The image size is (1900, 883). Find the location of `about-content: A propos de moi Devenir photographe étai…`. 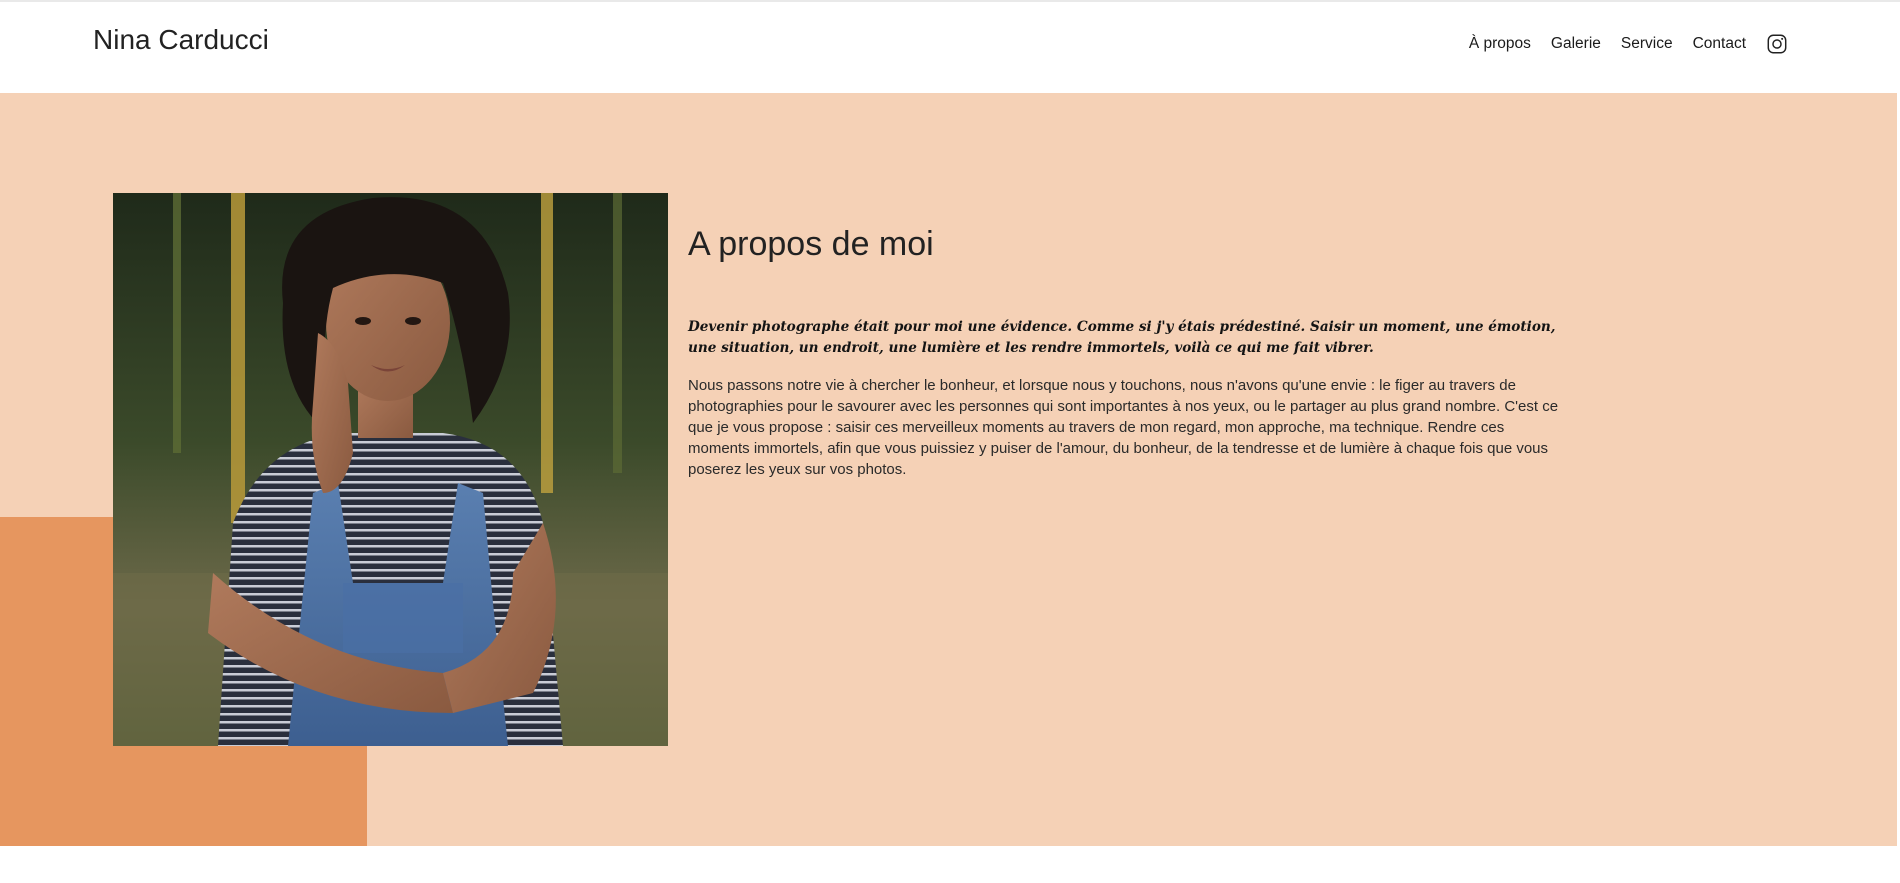

about-content: A propos de moi Devenir photographe étai… is located at coordinates (1125, 351).